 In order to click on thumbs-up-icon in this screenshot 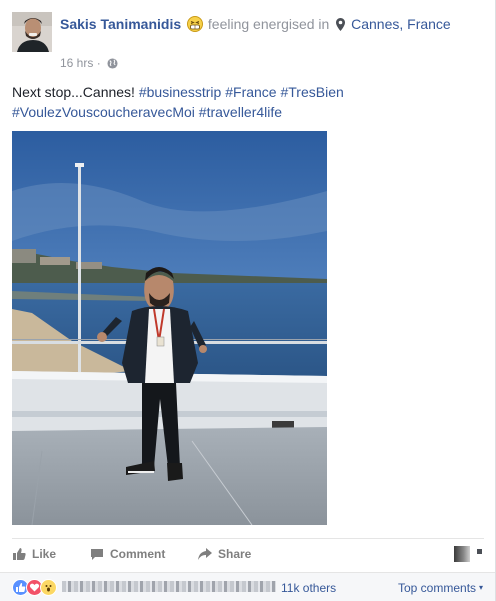, I will do `click(19, 554)`.